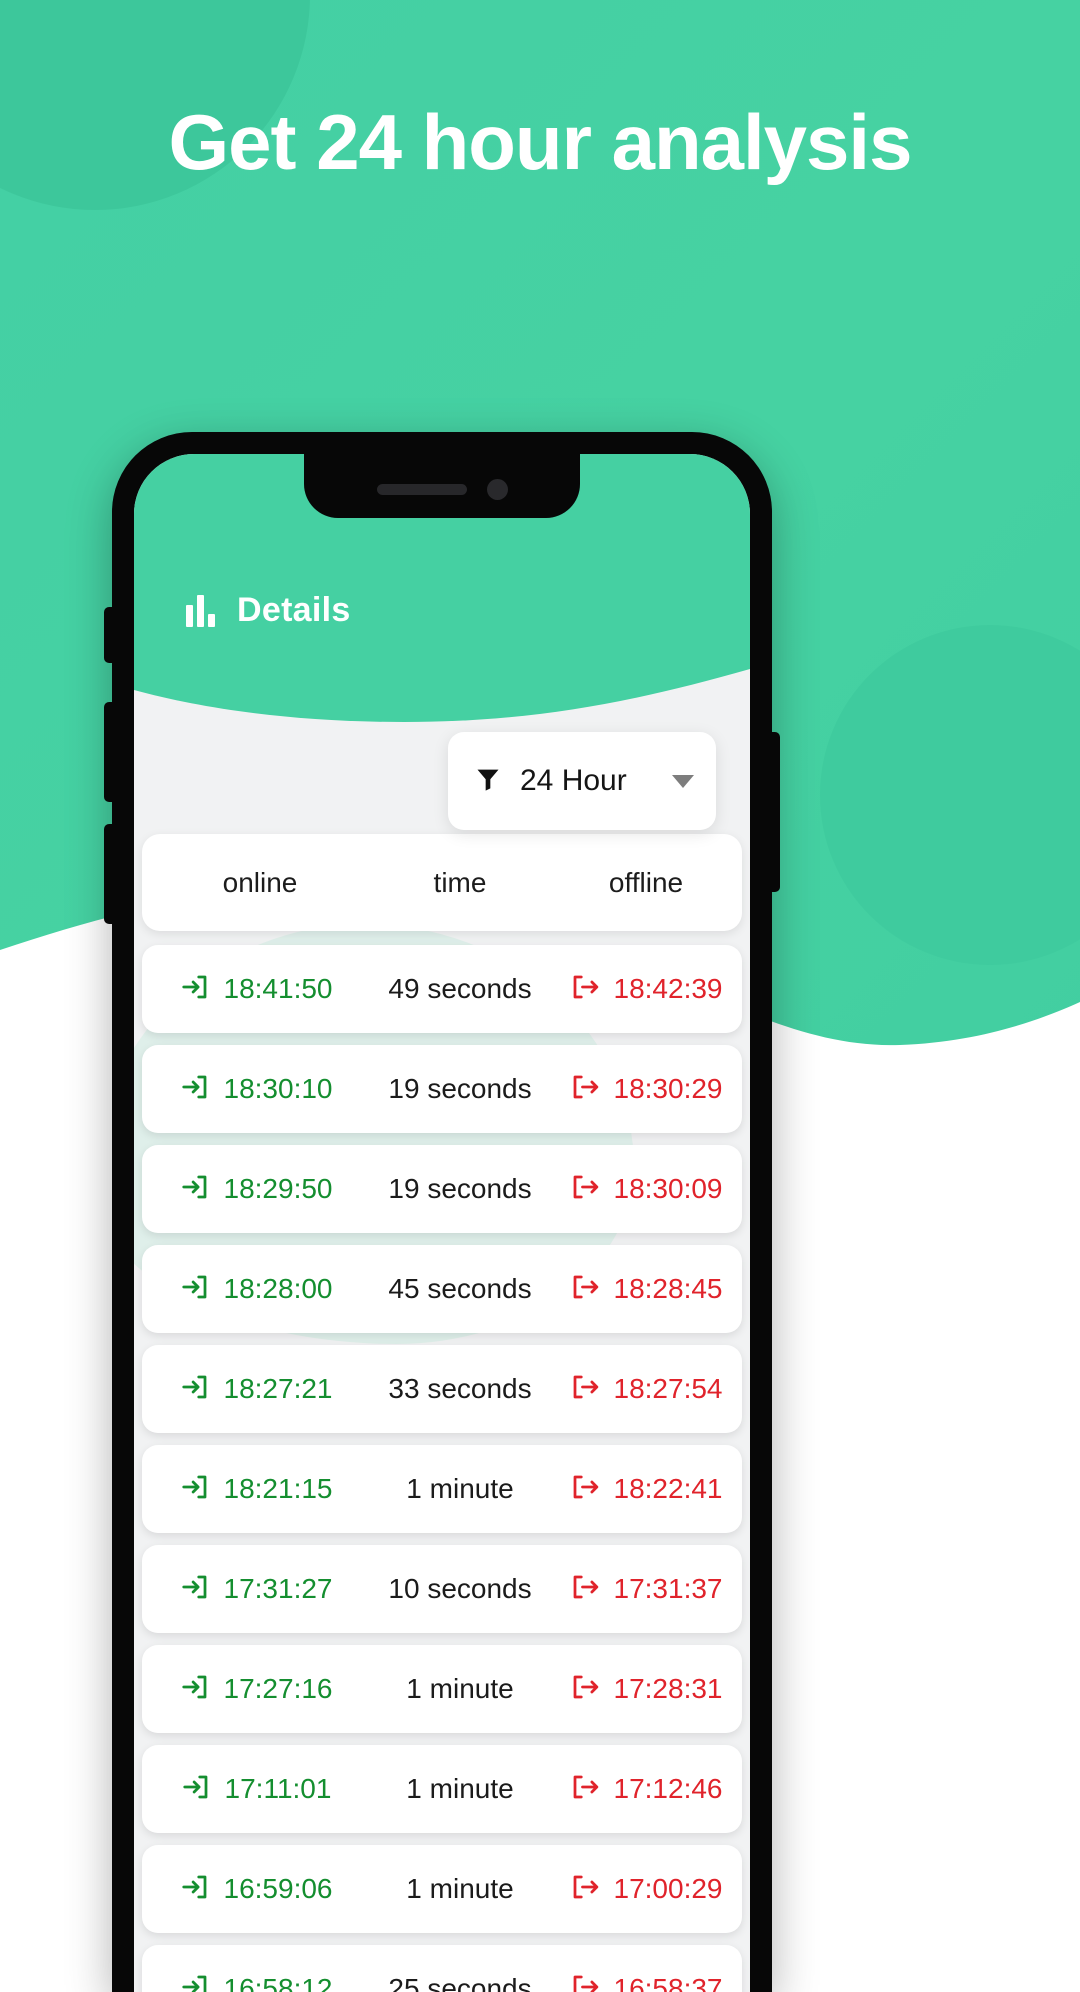  I want to click on earpiece-speaker, so click(422, 489).